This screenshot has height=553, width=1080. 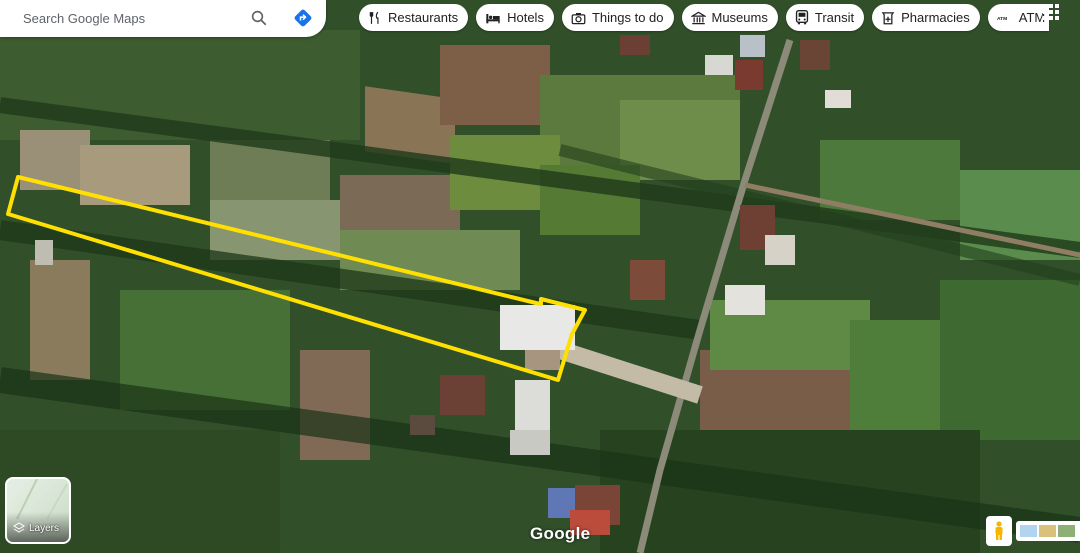 I want to click on bed-icon, so click(x=493, y=18).